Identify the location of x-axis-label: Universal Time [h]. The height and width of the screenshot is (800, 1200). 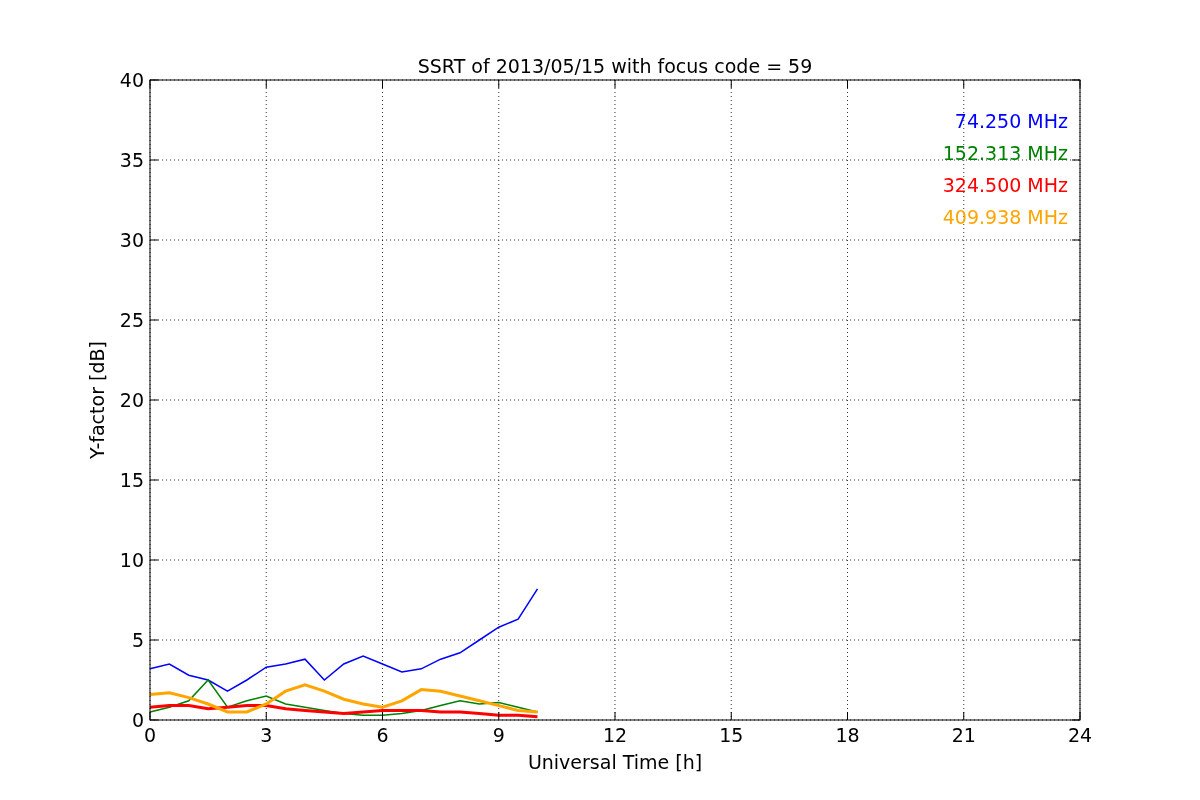
(615, 762).